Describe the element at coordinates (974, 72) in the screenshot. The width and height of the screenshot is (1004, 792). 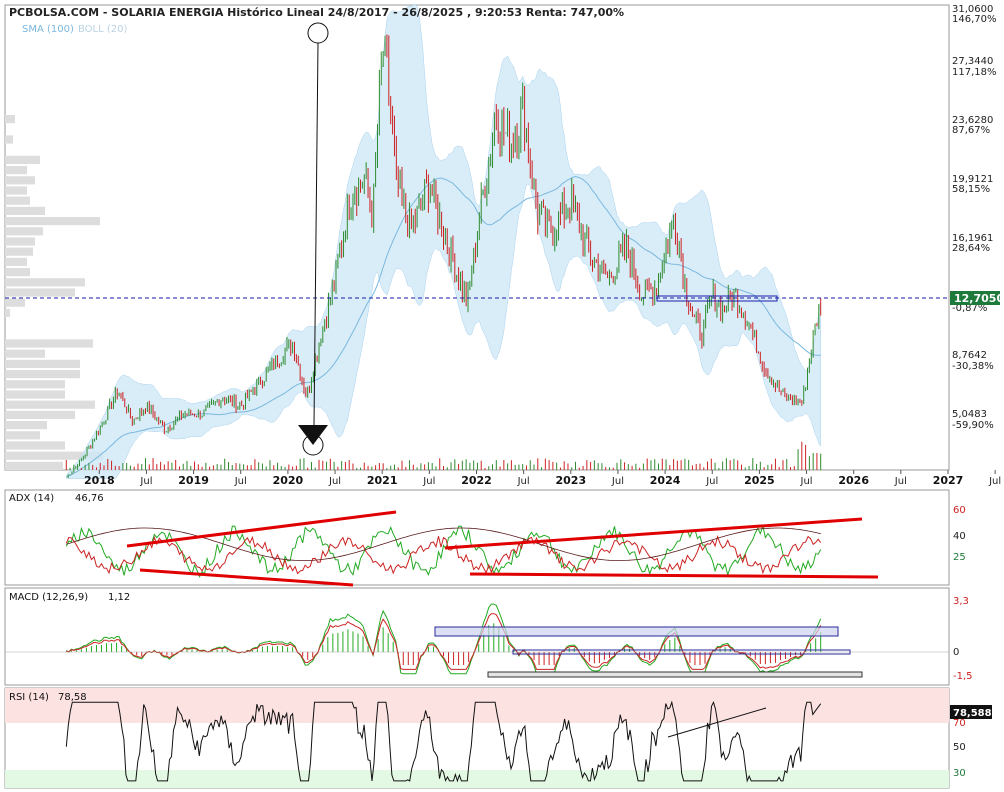
I see `pct-tick-label: 117,18%` at that location.